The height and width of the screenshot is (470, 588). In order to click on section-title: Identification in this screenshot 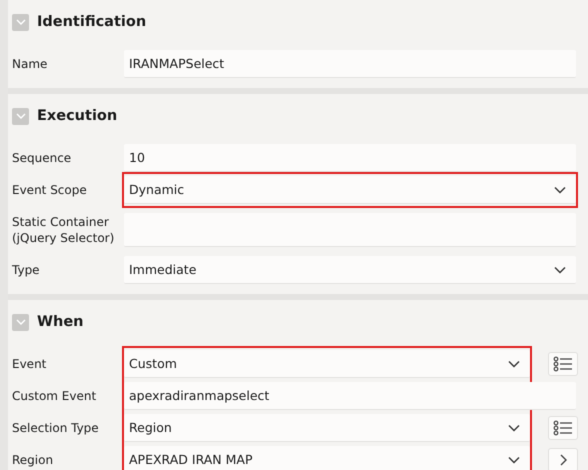, I will do `click(91, 22)`.